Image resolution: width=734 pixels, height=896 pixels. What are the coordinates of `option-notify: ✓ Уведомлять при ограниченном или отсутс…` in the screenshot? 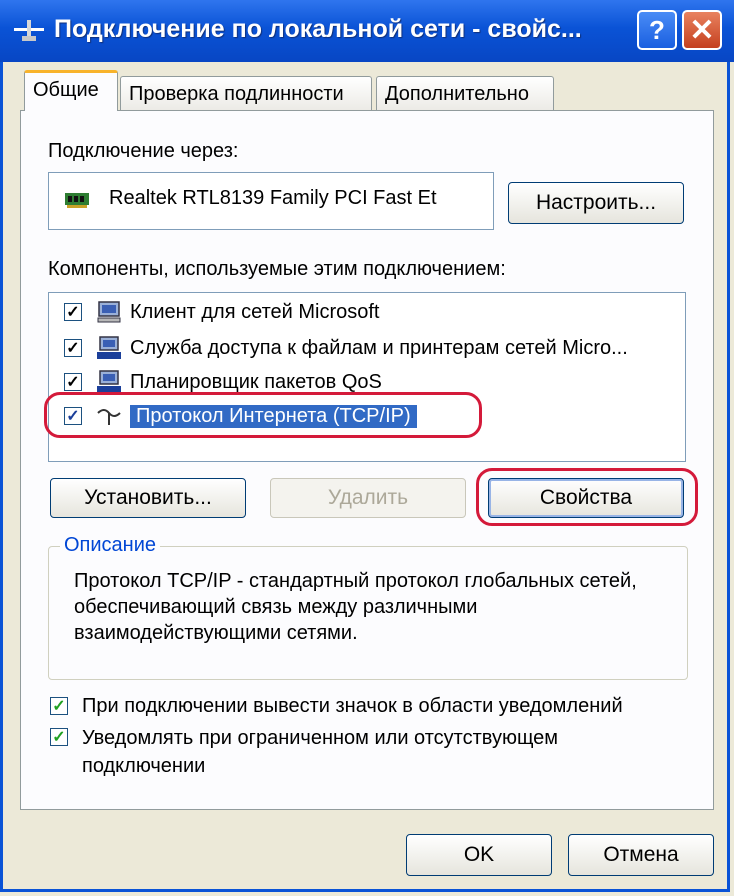 It's located at (346, 754).